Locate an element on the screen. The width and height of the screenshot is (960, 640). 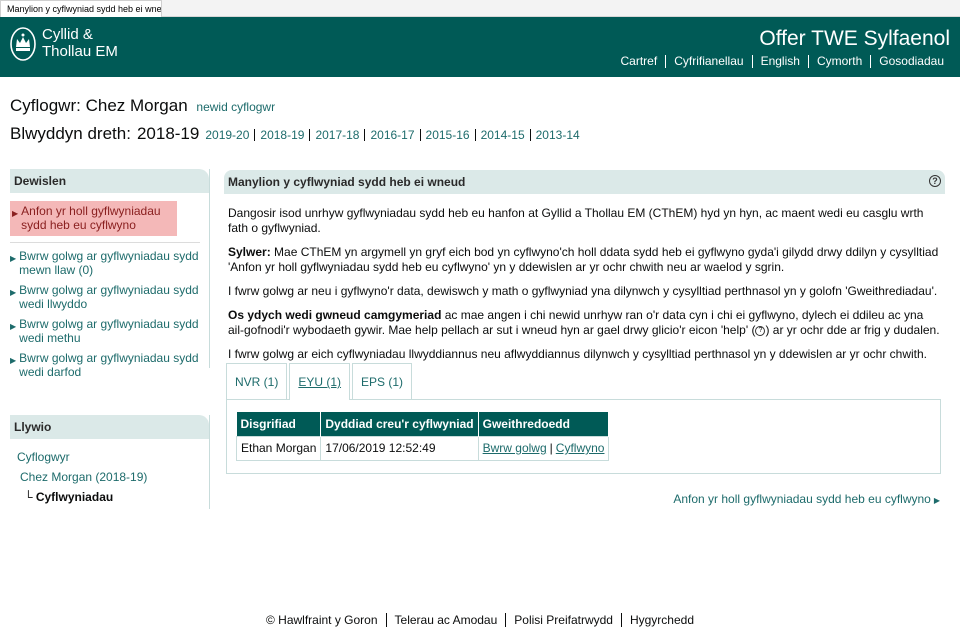
tab-eyu: EYU (1) is located at coordinates (320, 381).